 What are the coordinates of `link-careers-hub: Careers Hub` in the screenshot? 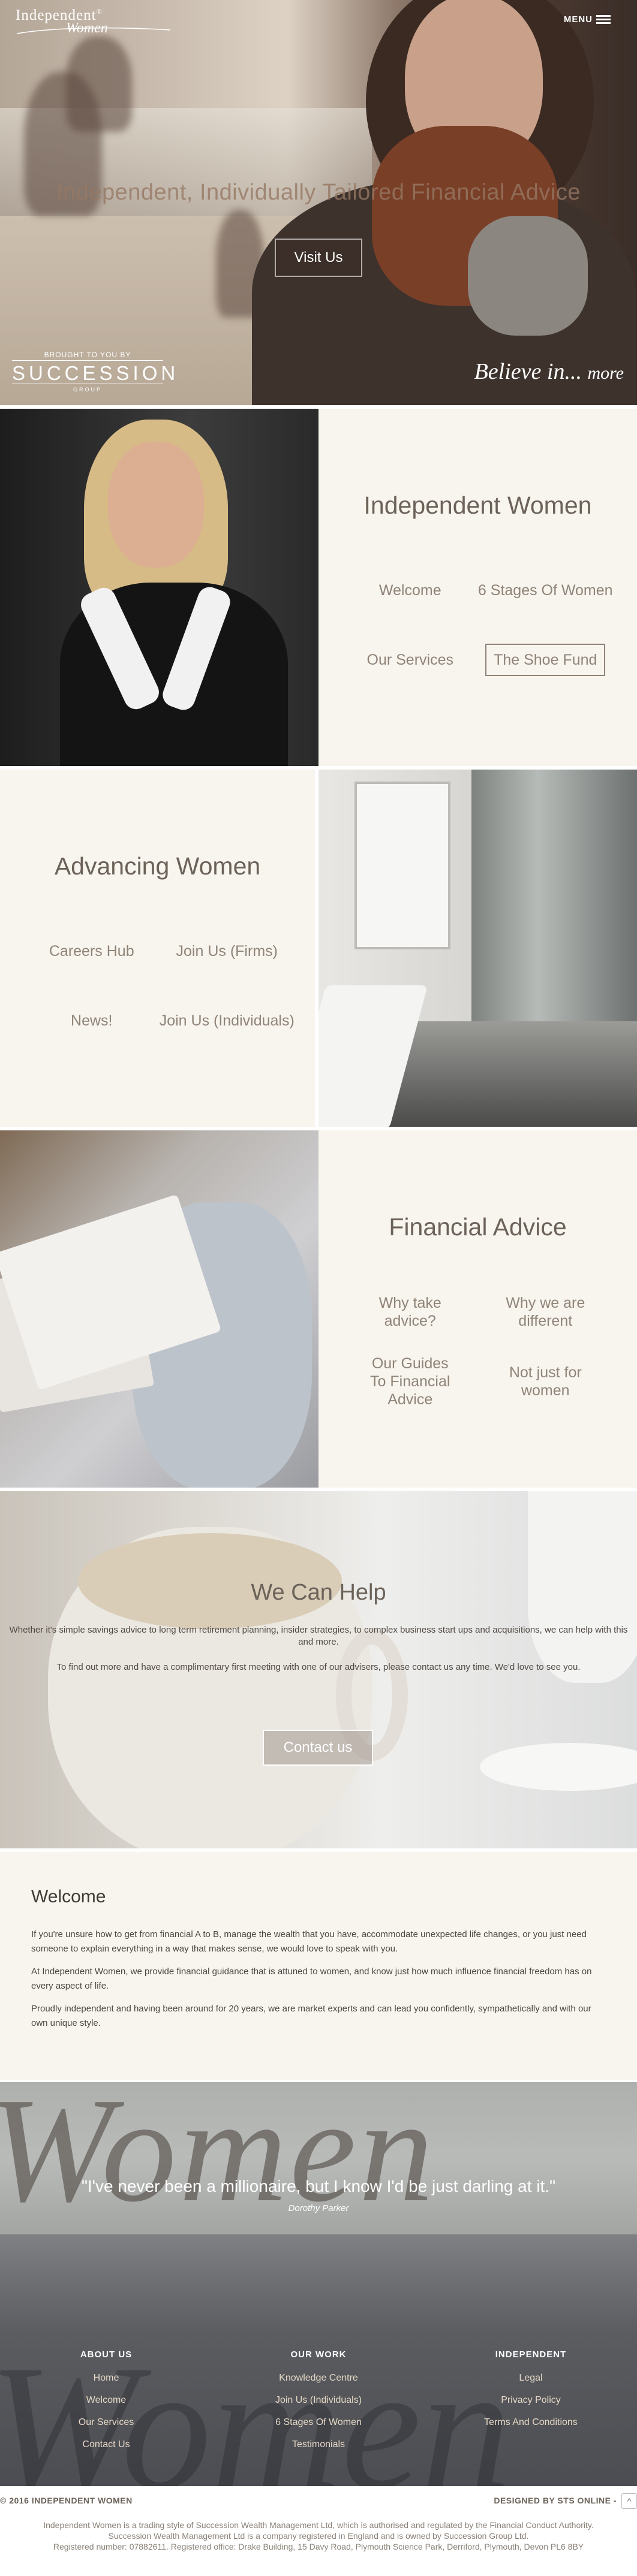 It's located at (92, 951).